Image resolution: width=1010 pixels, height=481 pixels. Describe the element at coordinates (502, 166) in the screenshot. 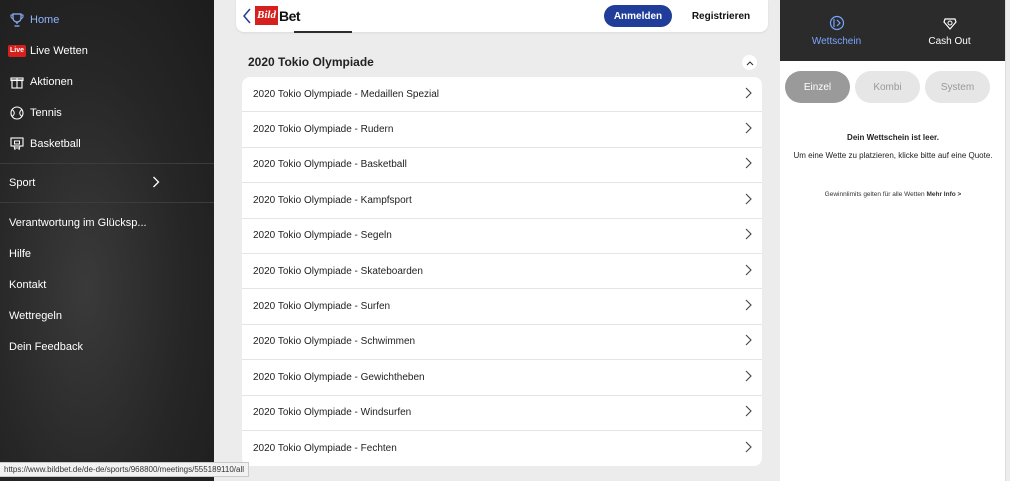

I see `list-item: 2020 Tokio Olympiade - Basketball` at that location.